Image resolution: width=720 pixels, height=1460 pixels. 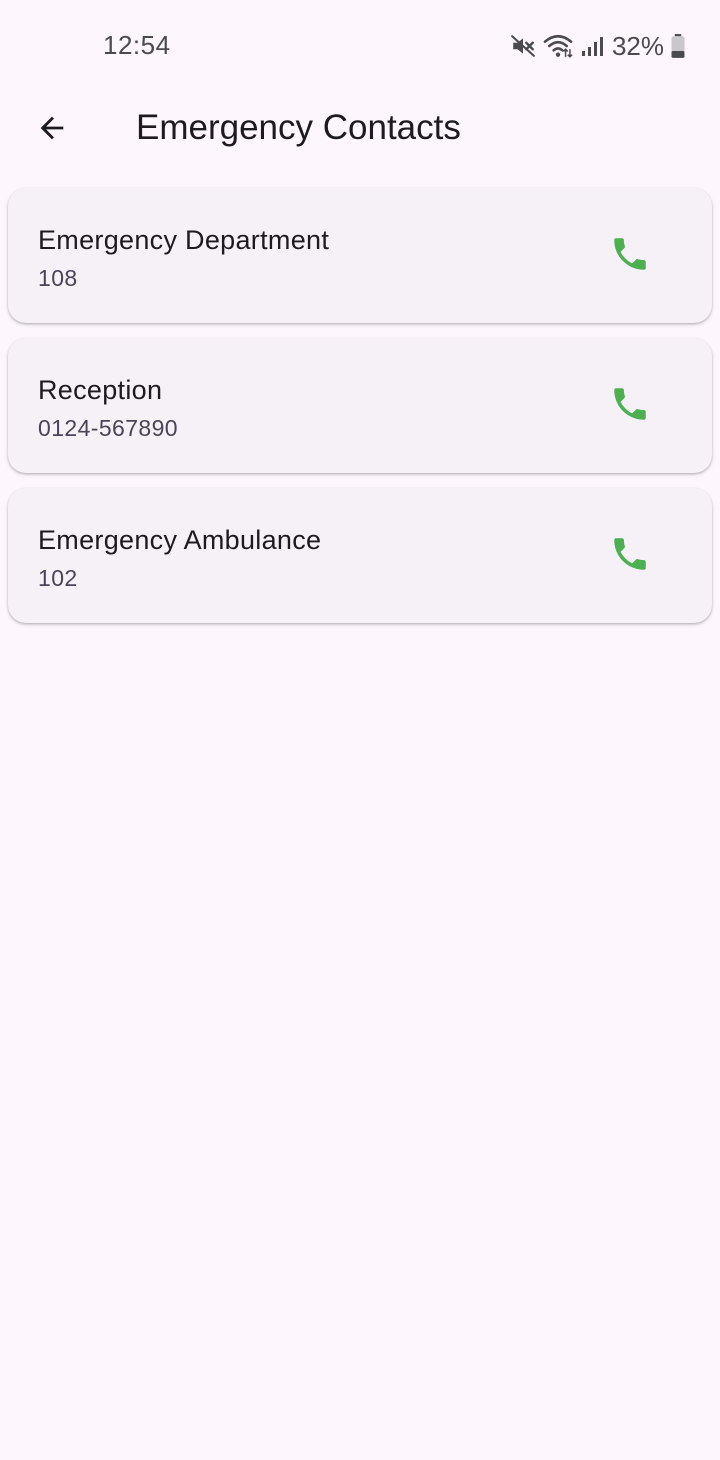 I want to click on contact-name: Emergency Department, so click(x=184, y=240).